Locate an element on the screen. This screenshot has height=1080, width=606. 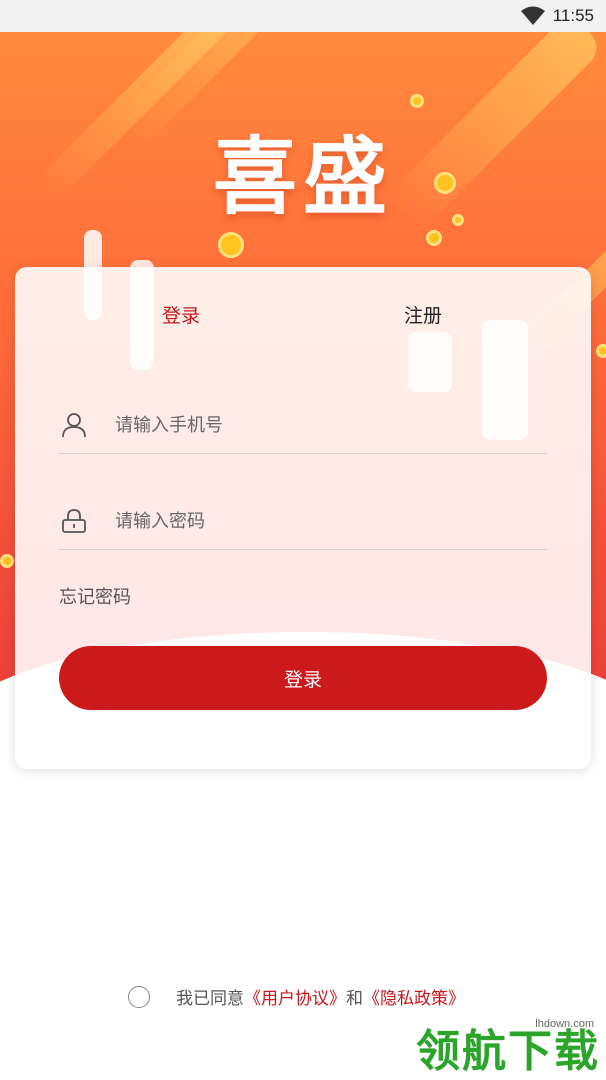
watermark: lhdown.com 领航下载 is located at coordinates (508, 1046).